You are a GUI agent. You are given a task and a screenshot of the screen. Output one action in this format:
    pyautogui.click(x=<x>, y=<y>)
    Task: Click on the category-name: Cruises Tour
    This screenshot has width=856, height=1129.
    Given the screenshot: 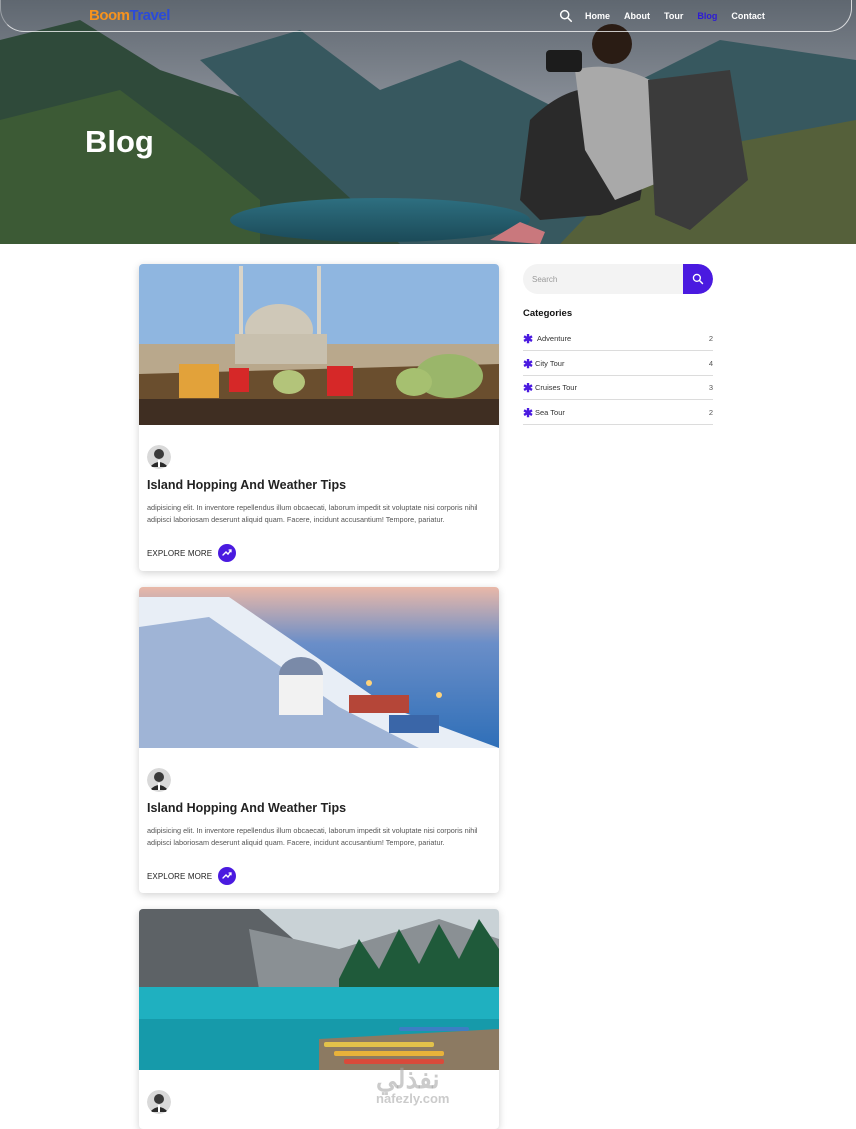 What is the action you would take?
    pyautogui.click(x=556, y=387)
    